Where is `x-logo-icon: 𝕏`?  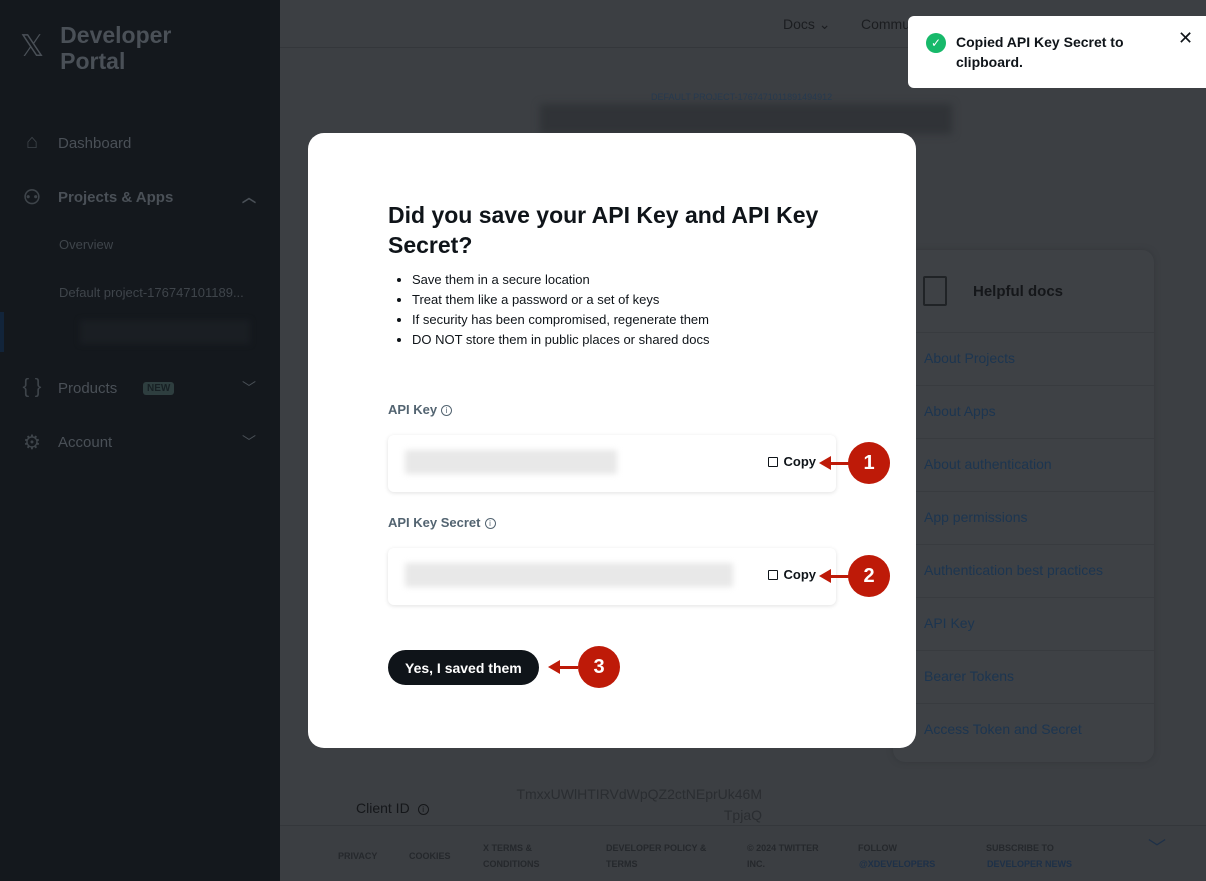
x-logo-icon: 𝕏 is located at coordinates (32, 46).